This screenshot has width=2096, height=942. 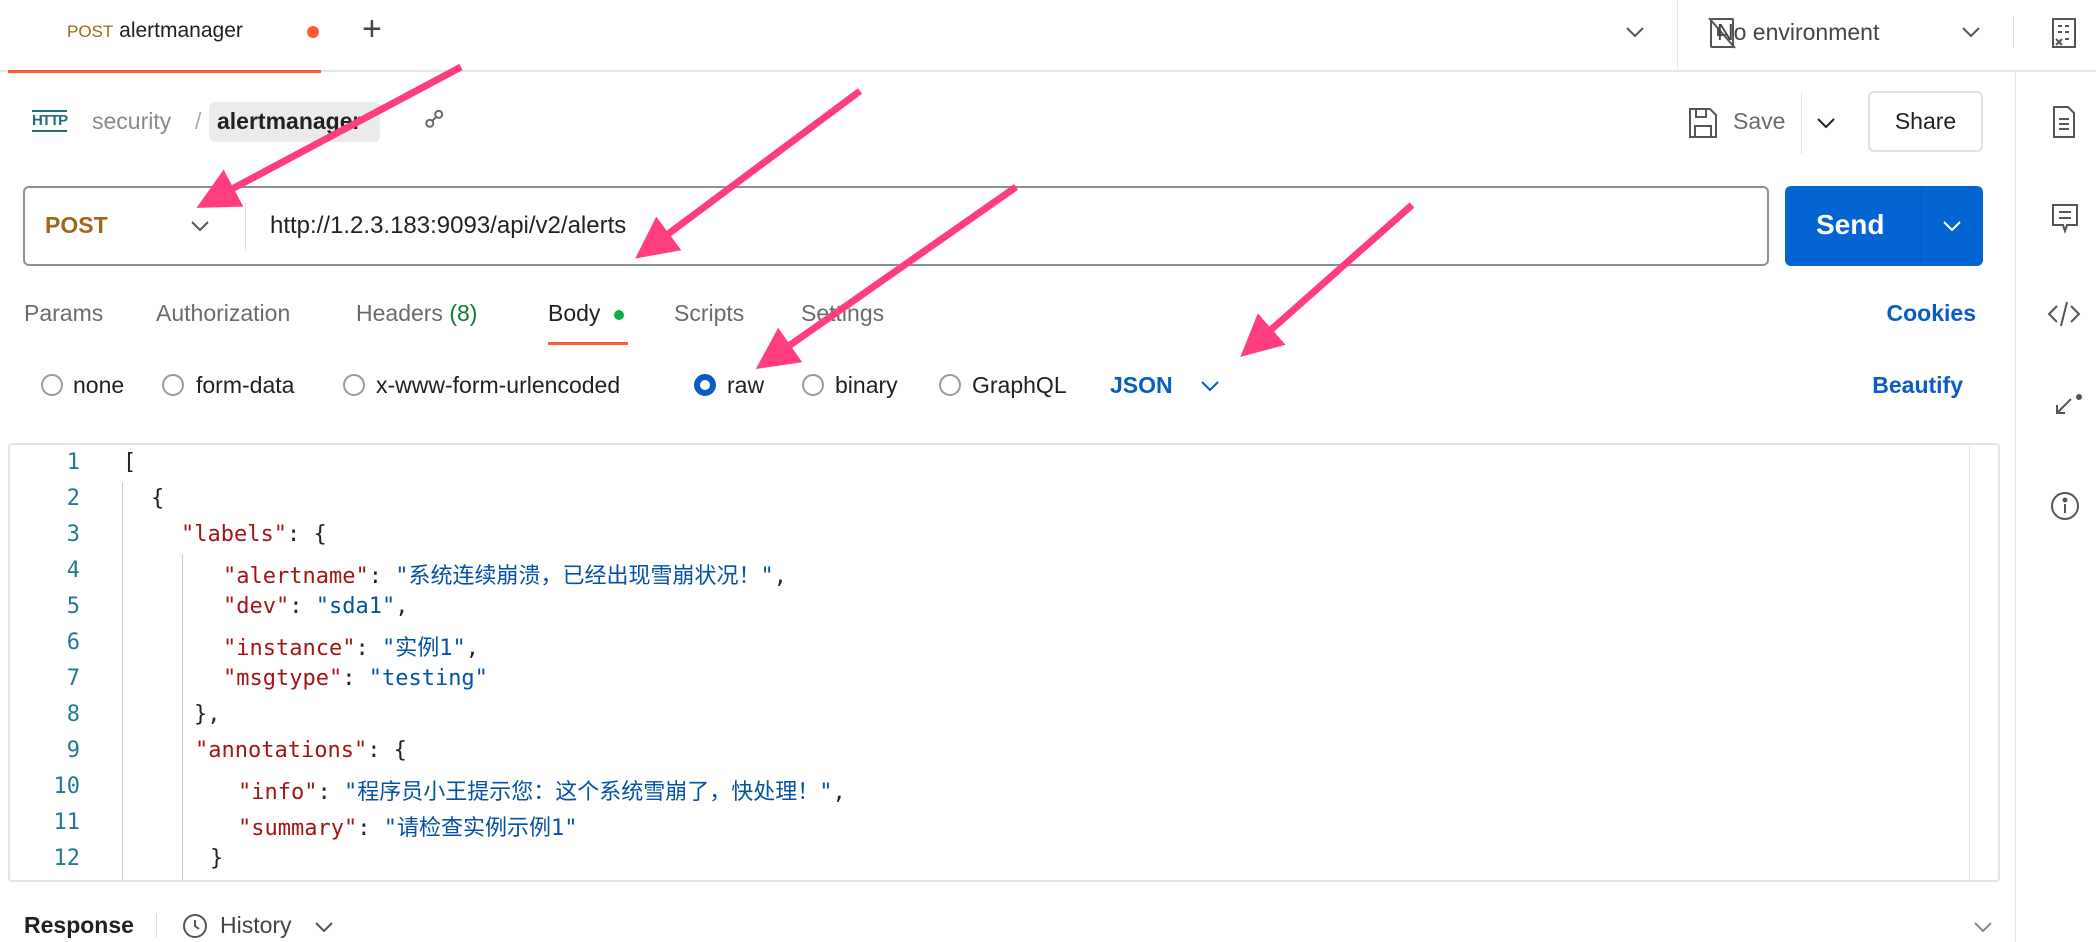 What do you see at coordinates (313, 32) in the screenshot?
I see `unsaved-dot` at bounding box center [313, 32].